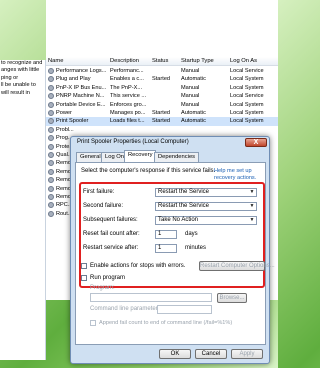  I want to click on help-link: Help me set up recovery actions., so click(236, 174).